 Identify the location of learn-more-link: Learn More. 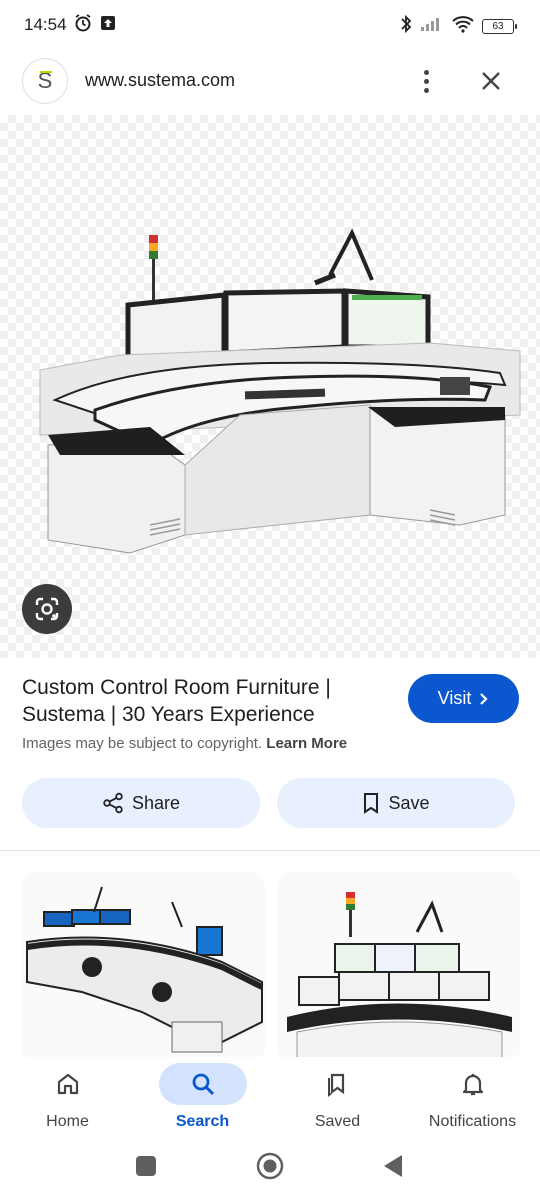
(306, 743).